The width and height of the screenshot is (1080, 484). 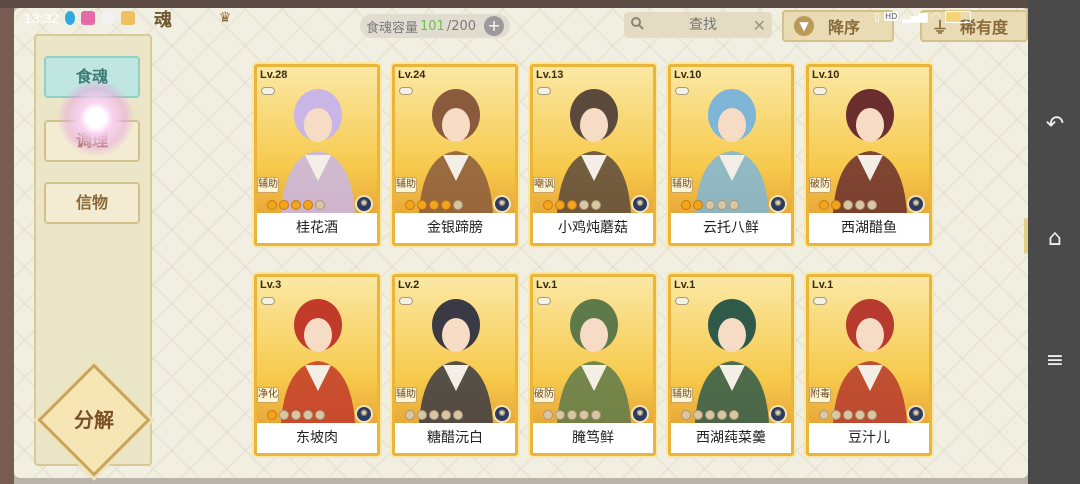 I want to click on food-soul-card: Lv.2 辅助 ✺ 糖醋沅白, so click(x=455, y=365).